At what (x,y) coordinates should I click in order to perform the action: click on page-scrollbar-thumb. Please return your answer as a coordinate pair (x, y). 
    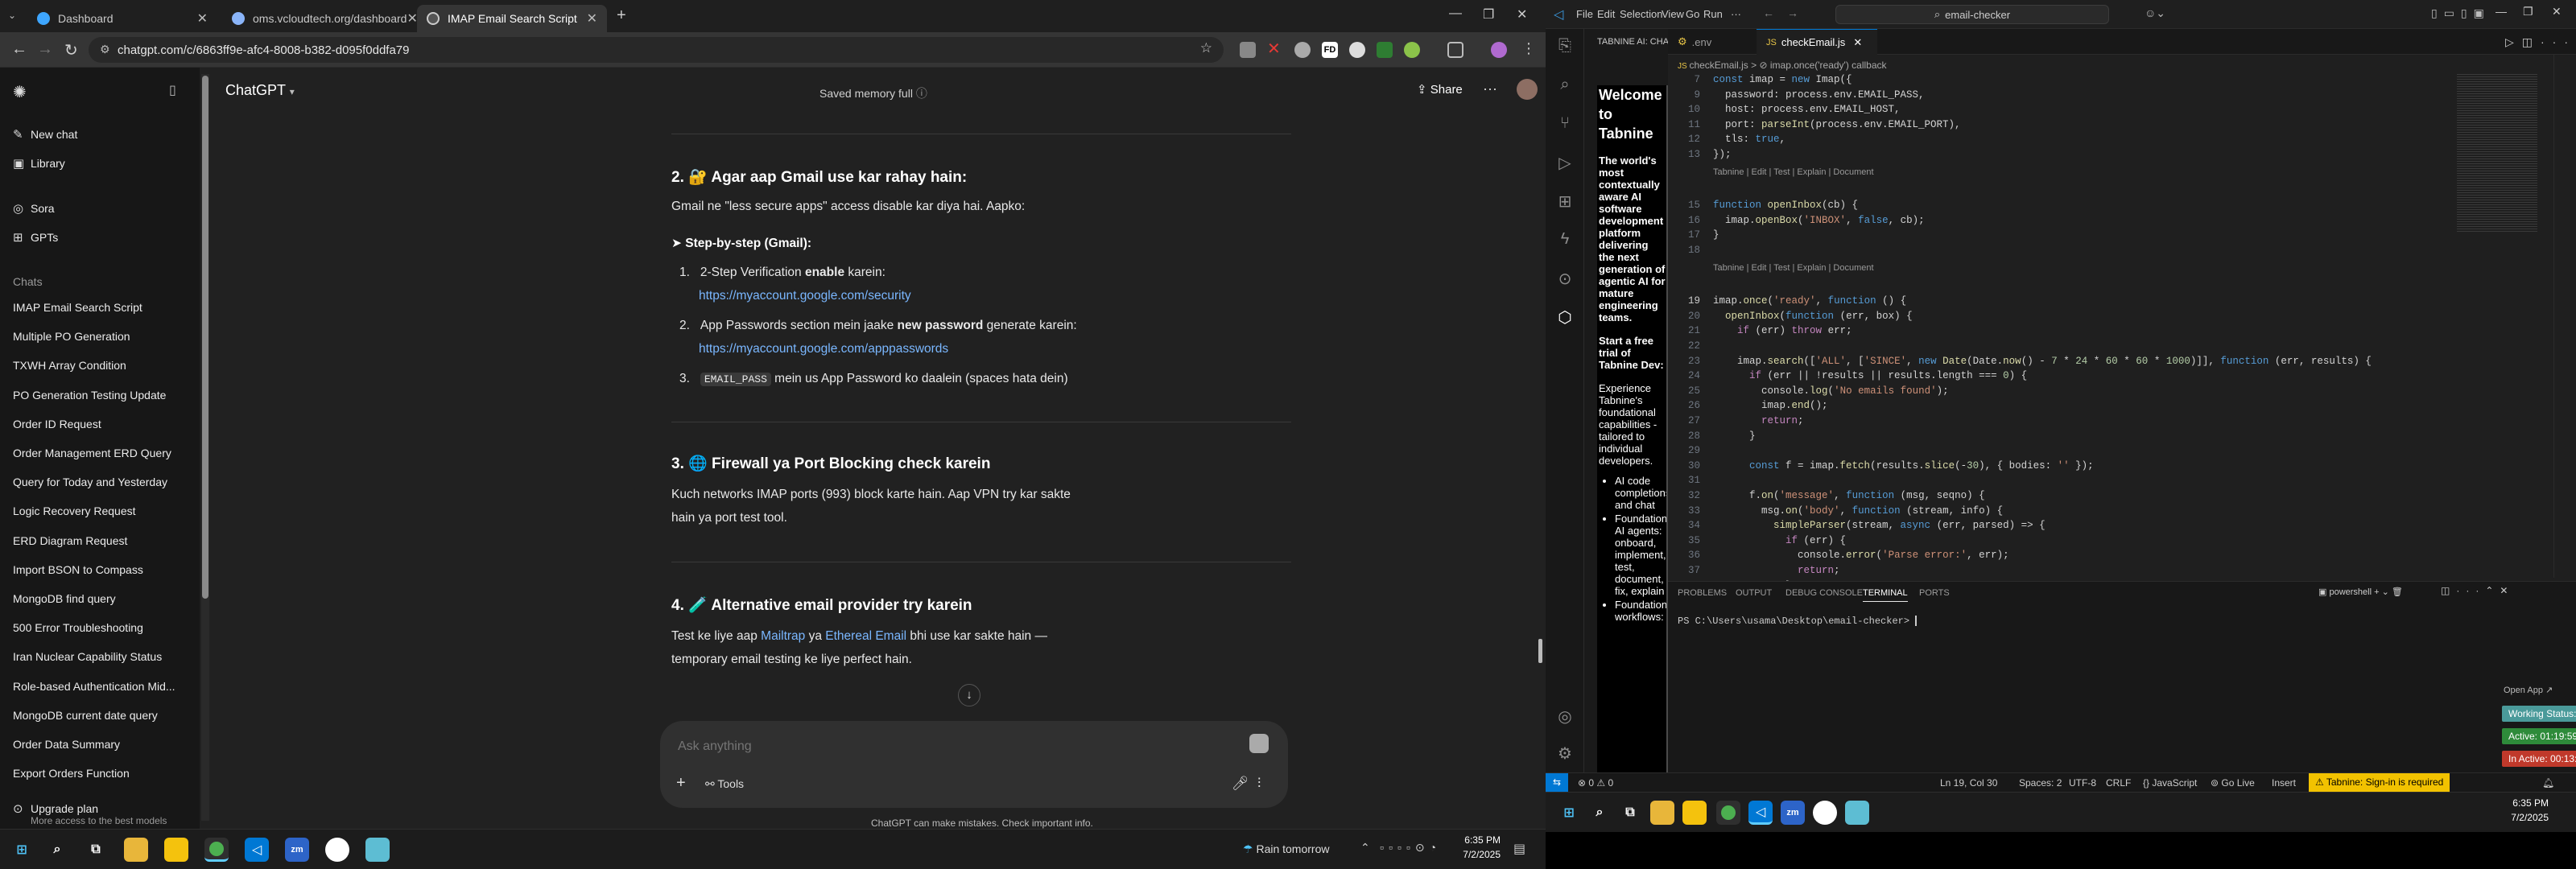
    Looking at the image, I should click on (1540, 651).